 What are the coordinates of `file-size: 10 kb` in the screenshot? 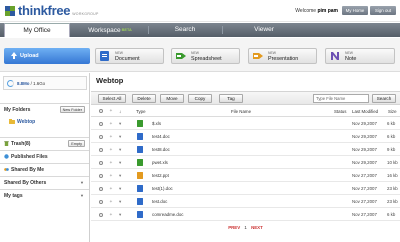 It's located at (392, 162).